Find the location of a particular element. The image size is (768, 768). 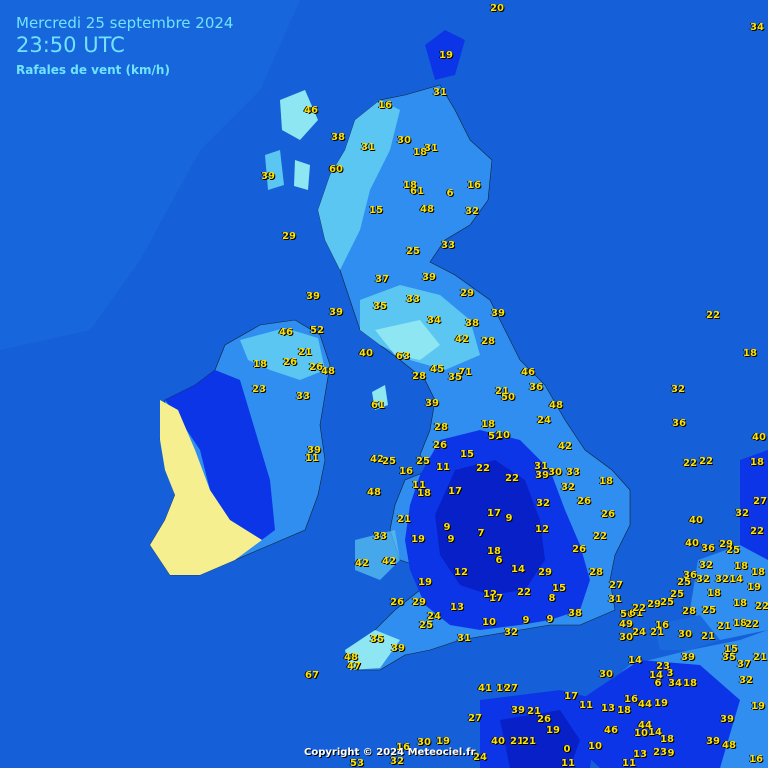

wind-gust-value: 23 is located at coordinates (259, 389).